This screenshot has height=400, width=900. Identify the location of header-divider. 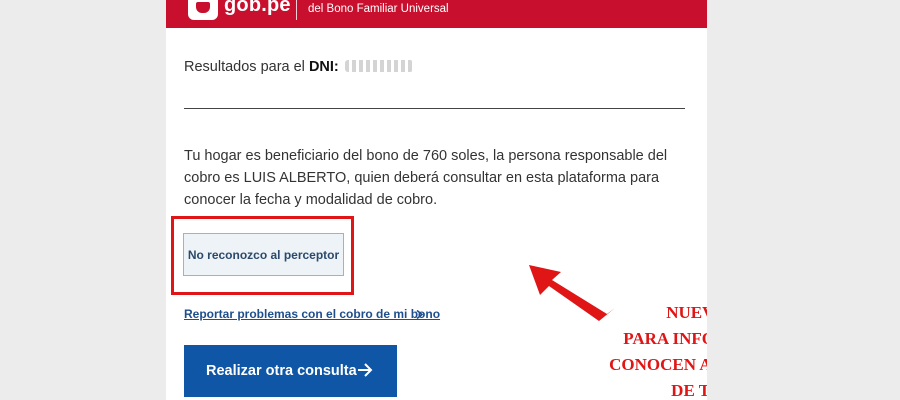
(296, 10).